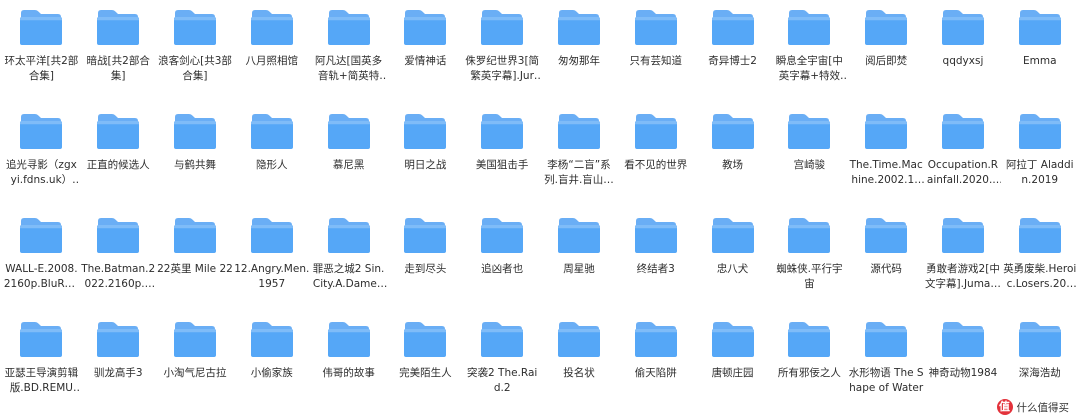 Image resolution: width=1080 pixels, height=419 pixels. Describe the element at coordinates (41, 52) in the screenshot. I see `folder-item: 环太平洋[共2部合集]` at that location.